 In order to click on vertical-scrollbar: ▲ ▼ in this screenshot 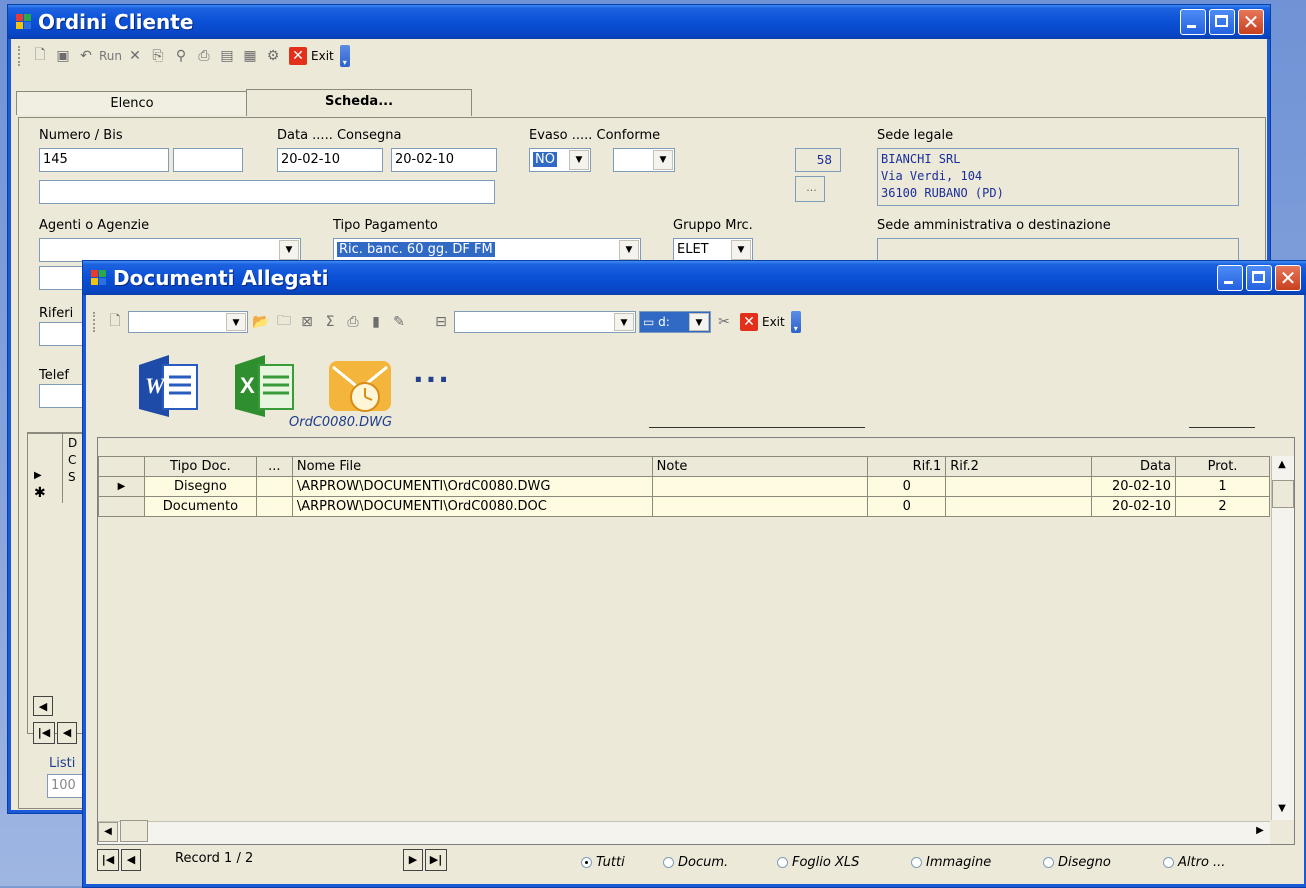, I will do `click(1282, 638)`.